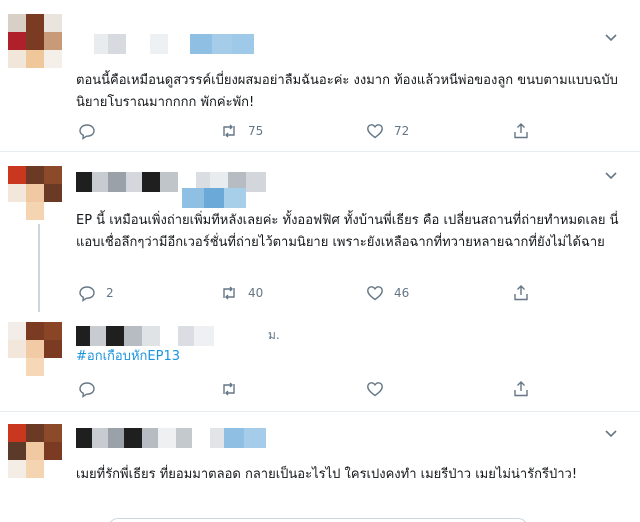  I want to click on thread-line, so click(39, 268).